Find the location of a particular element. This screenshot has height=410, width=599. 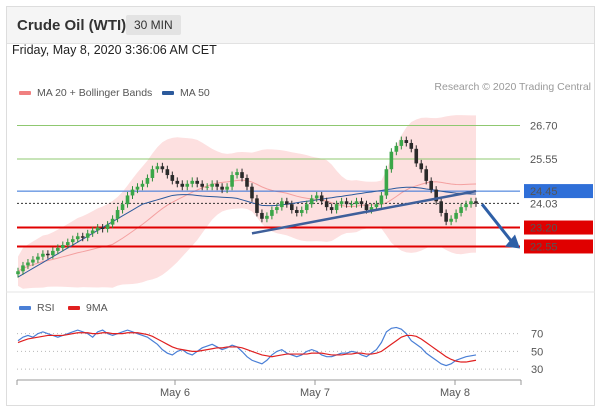

level-label: 24.03 is located at coordinates (544, 204).